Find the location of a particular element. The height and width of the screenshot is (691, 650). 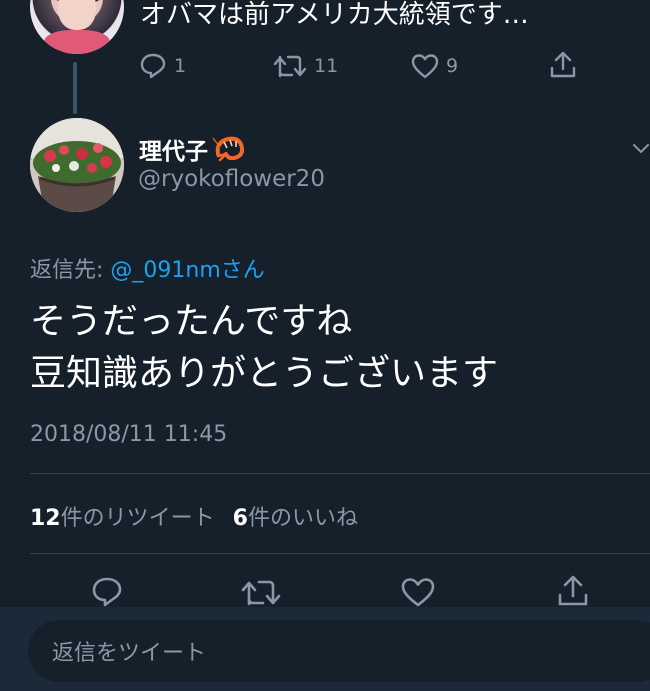

display-name: 理代子 is located at coordinates (192, 149).